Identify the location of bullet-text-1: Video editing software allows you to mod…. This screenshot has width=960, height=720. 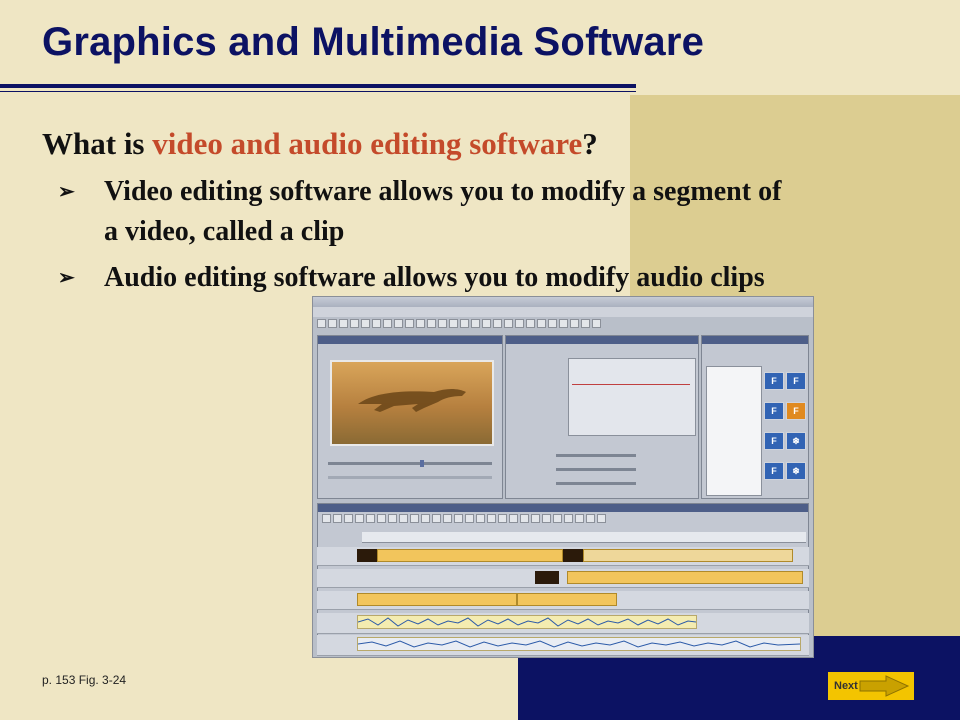
(443, 211).